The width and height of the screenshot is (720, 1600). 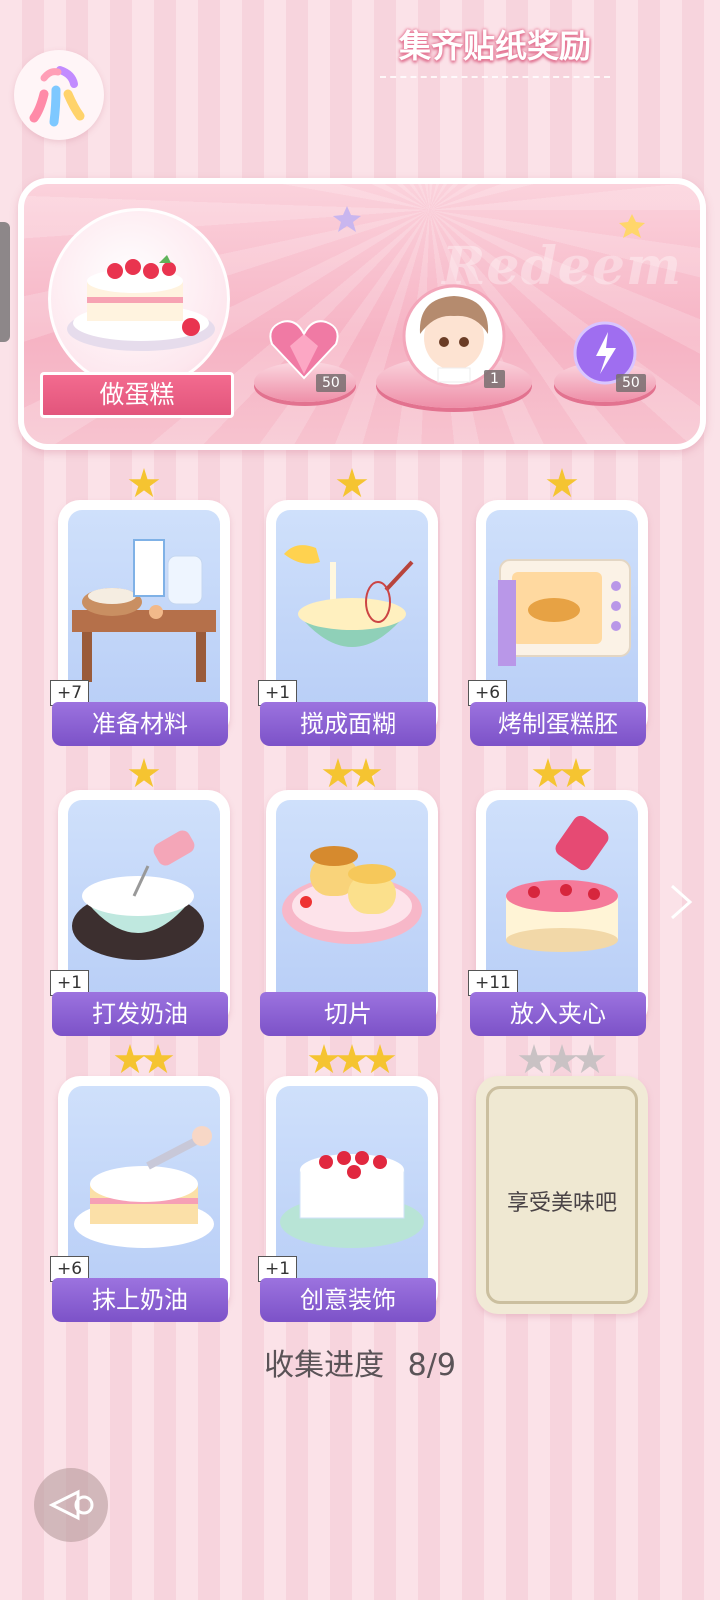 What do you see at coordinates (5, 282) in the screenshot?
I see `side-drawer-handle` at bounding box center [5, 282].